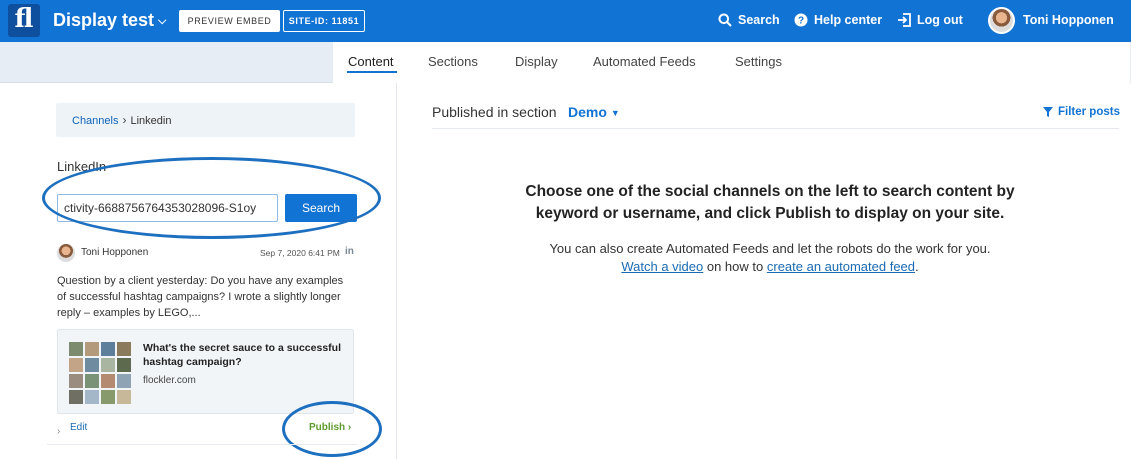 The width and height of the screenshot is (1131, 459). I want to click on tab-automated-feeds: Automated Feeds, so click(644, 61).